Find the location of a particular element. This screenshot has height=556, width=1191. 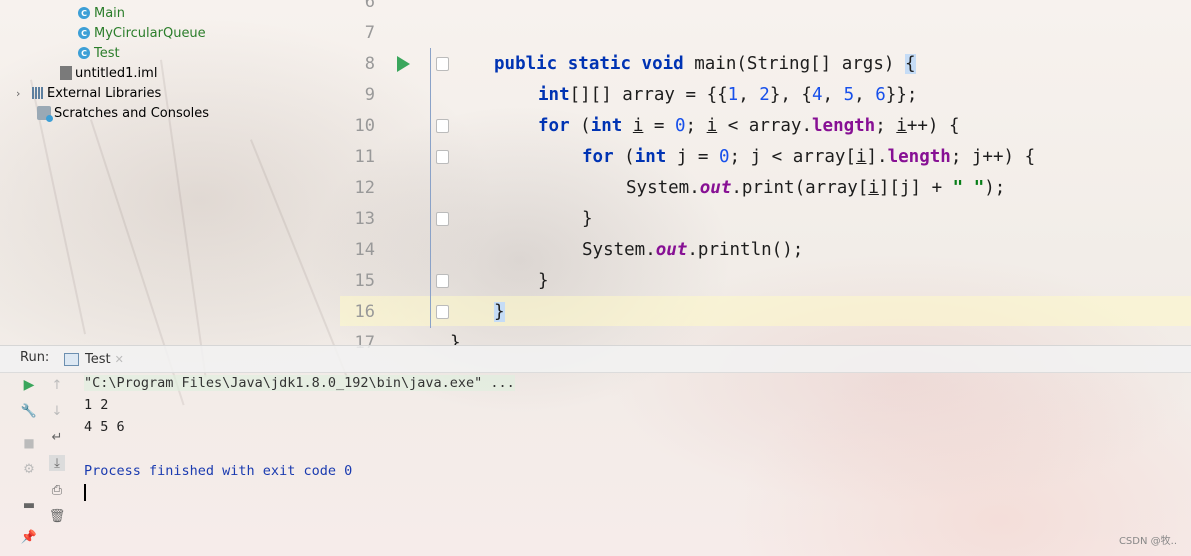

module-file-icon is located at coordinates (66, 73).